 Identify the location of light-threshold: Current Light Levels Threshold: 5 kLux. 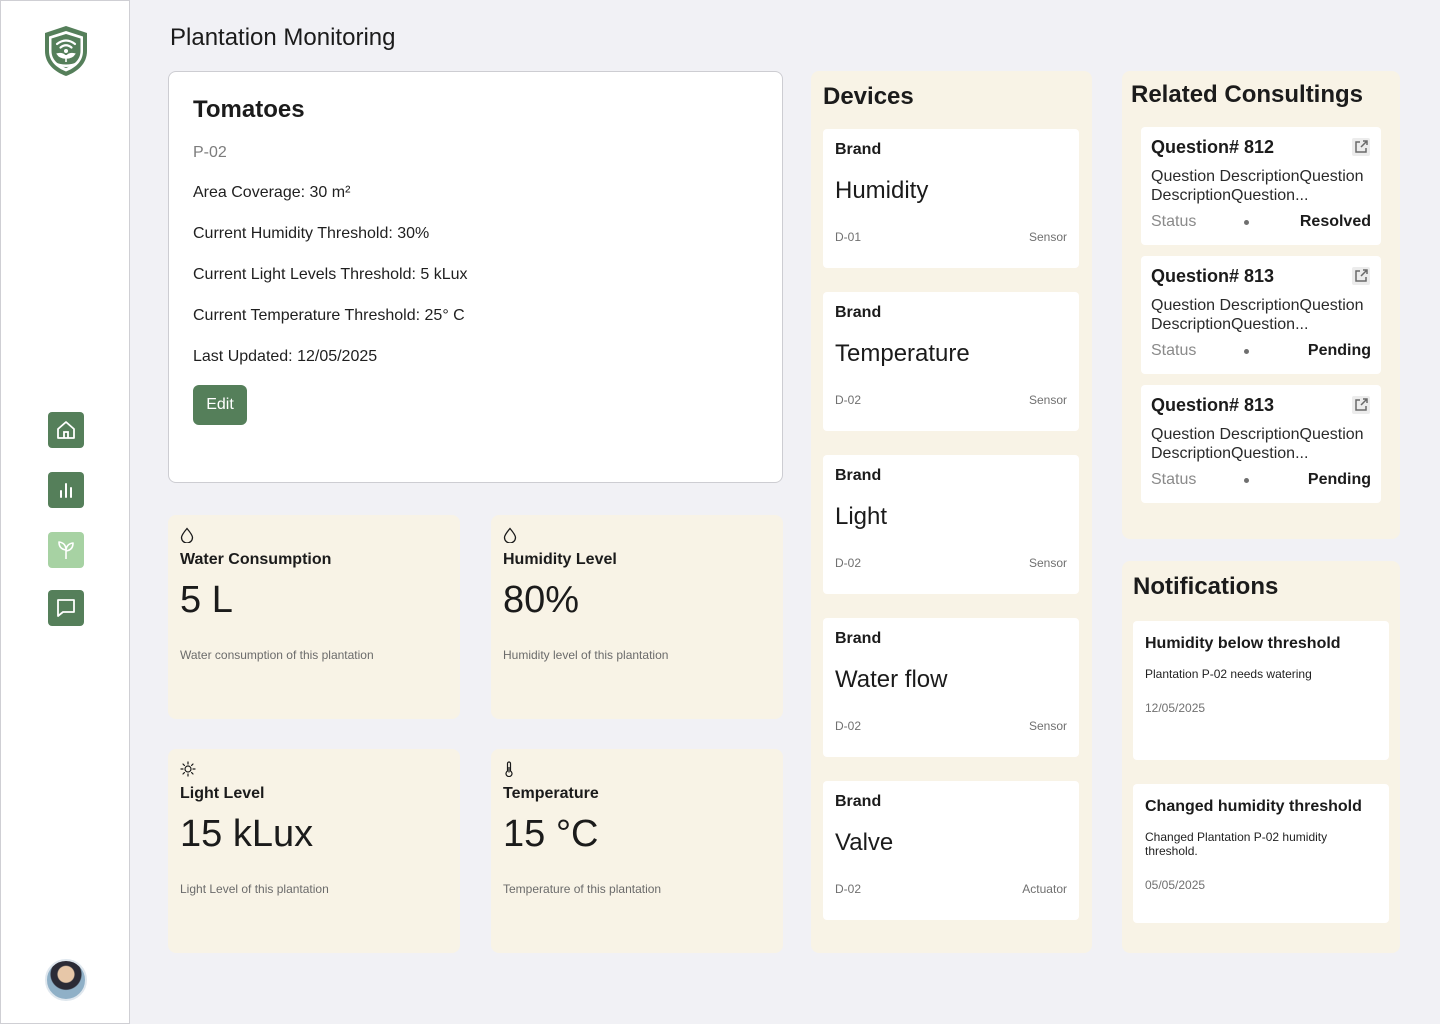
(330, 274).